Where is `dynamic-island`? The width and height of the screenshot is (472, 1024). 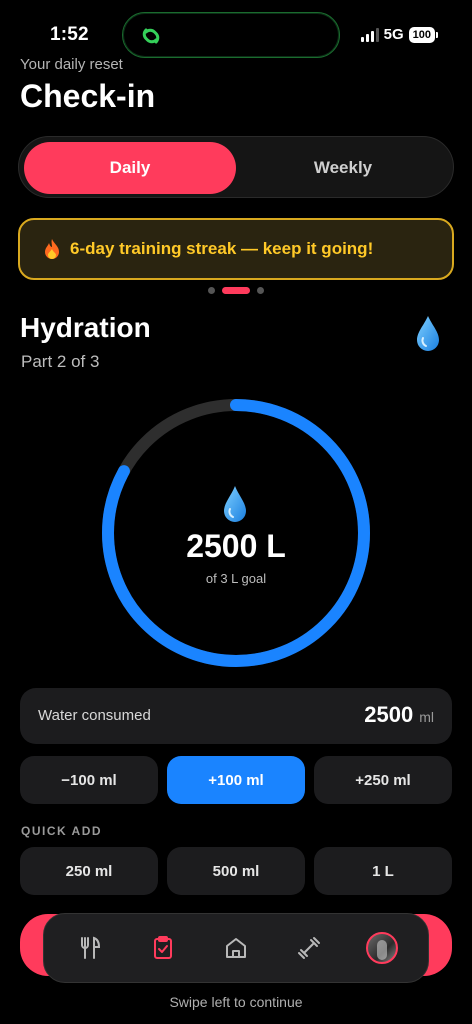 dynamic-island is located at coordinates (231, 35).